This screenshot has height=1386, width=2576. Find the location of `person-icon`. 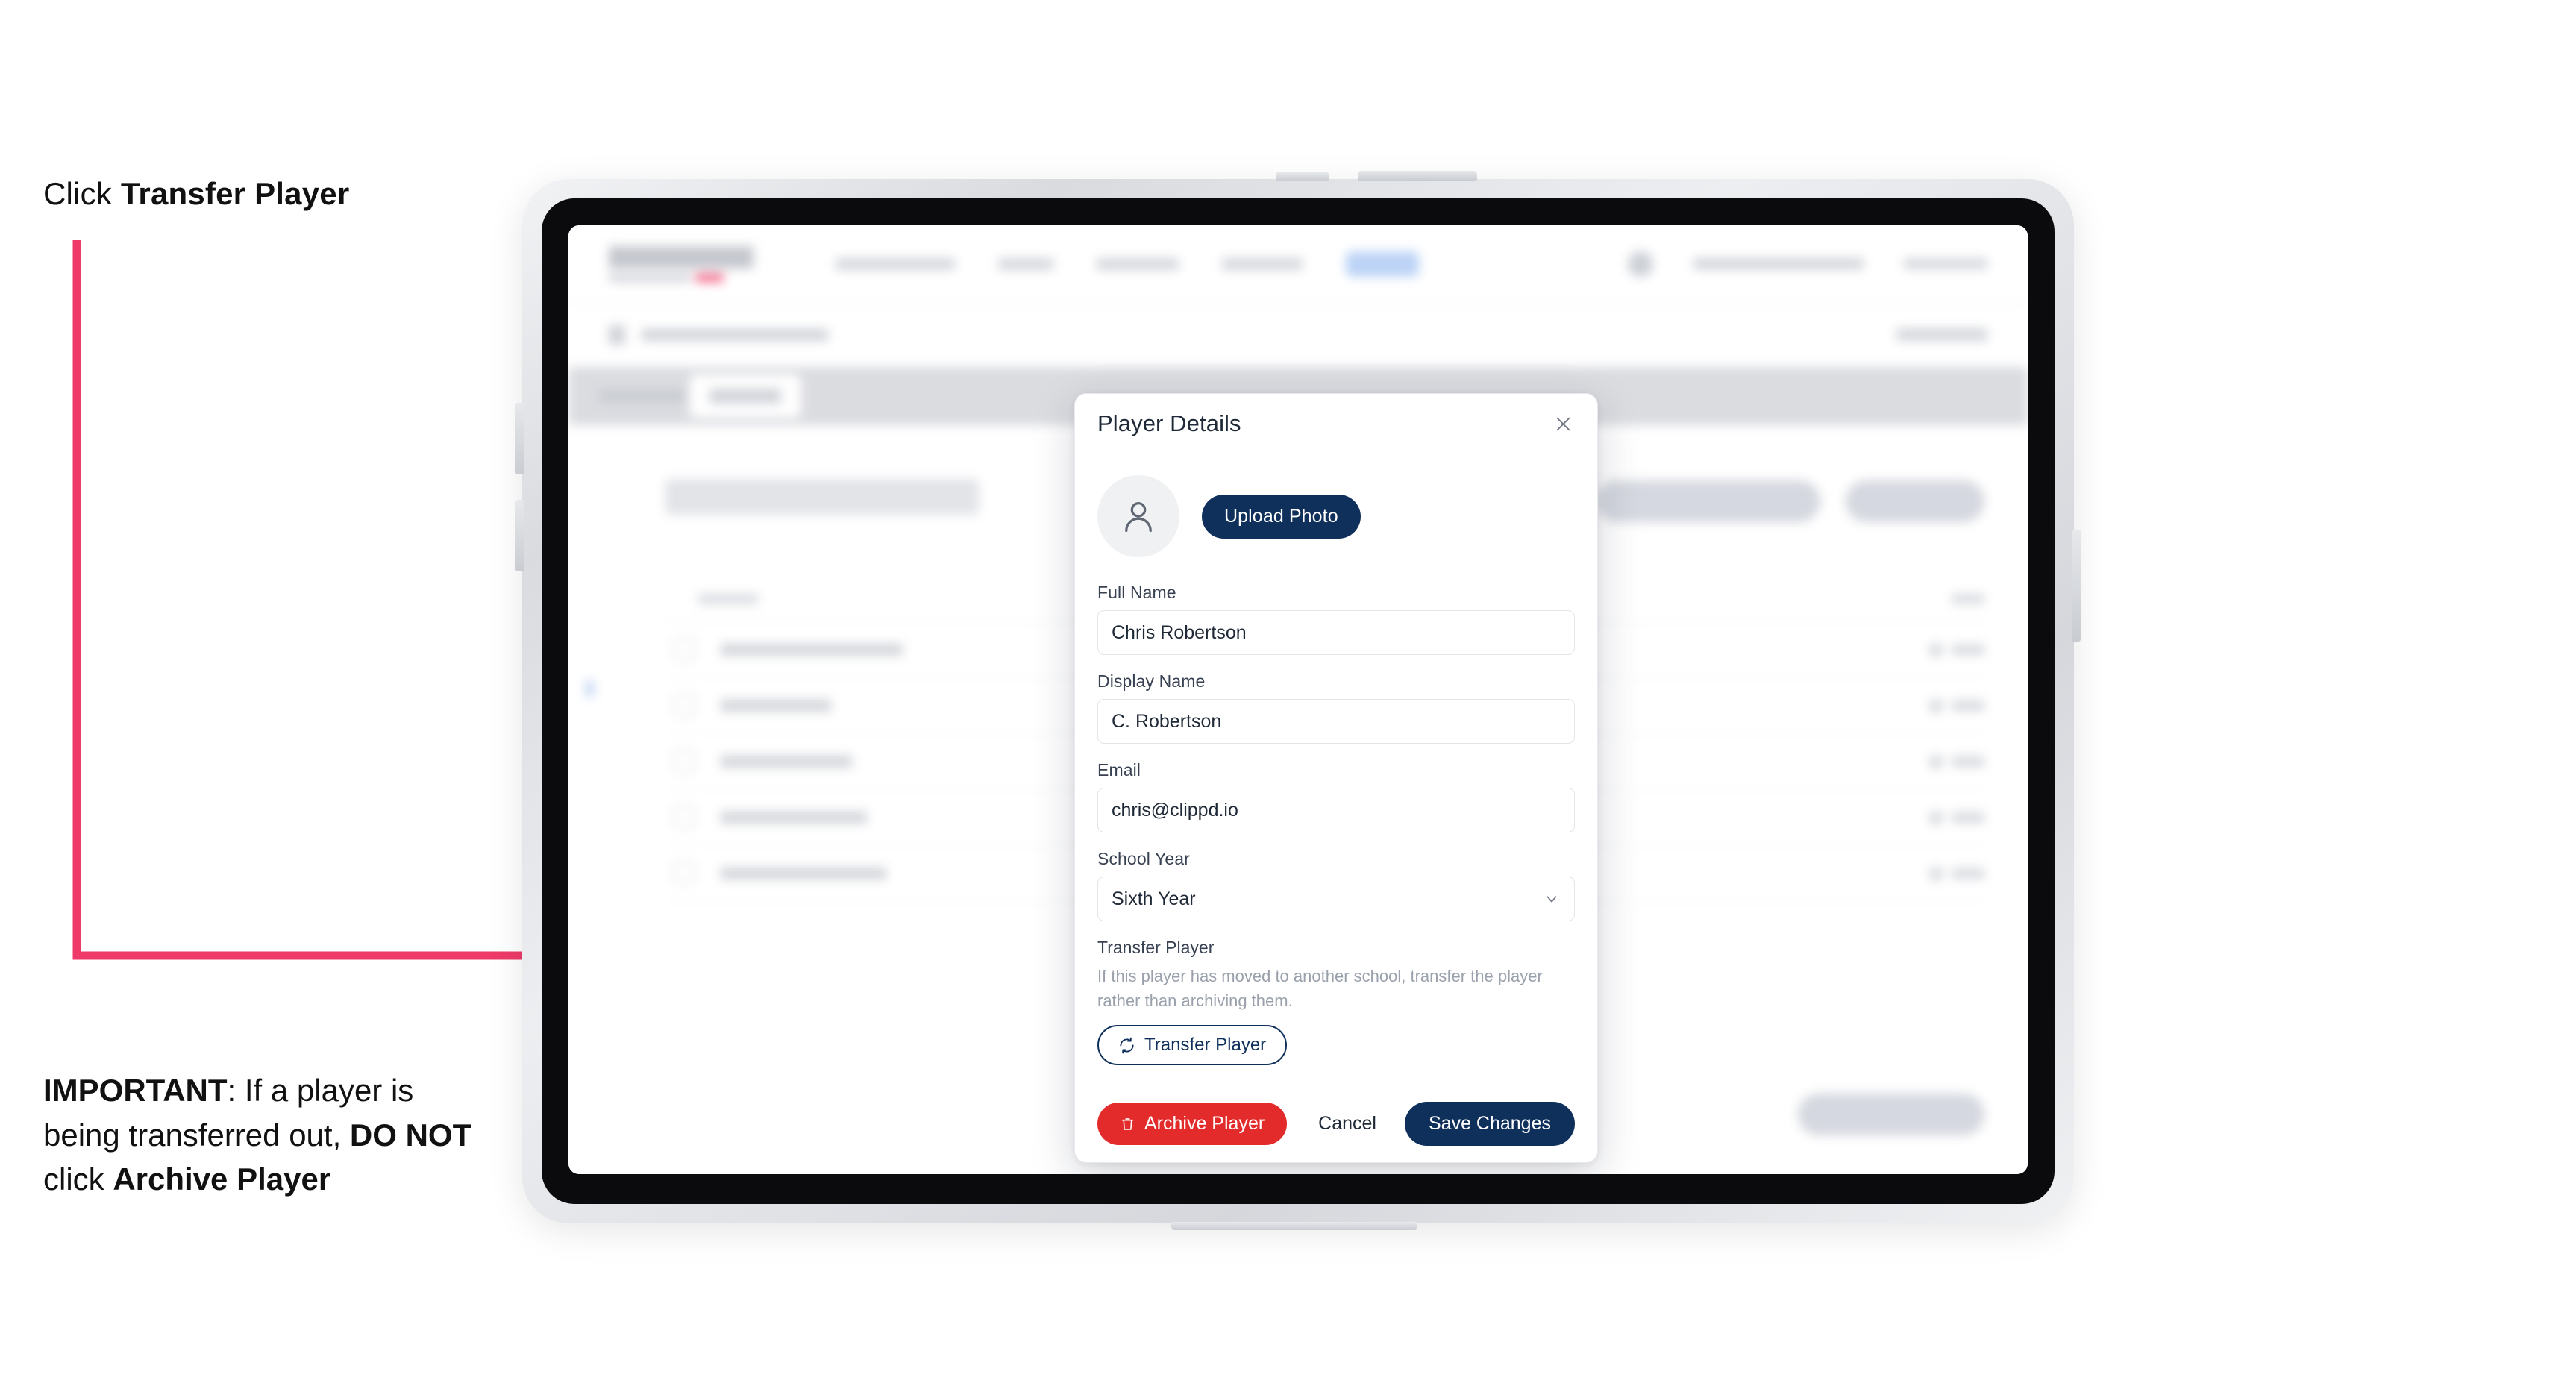

person-icon is located at coordinates (1138, 517).